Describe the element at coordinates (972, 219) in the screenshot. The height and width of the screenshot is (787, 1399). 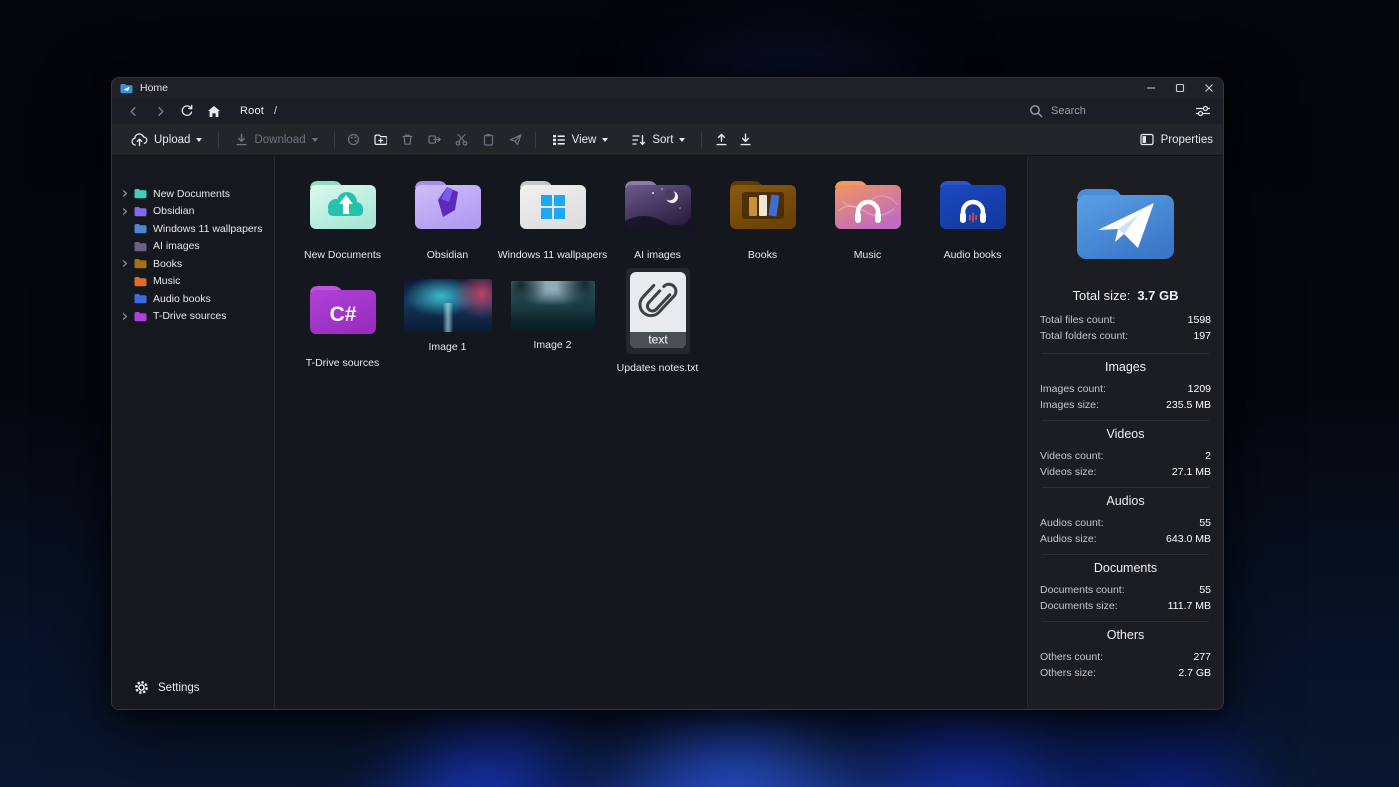
I see `grid-item-audio-books: Audio books` at that location.